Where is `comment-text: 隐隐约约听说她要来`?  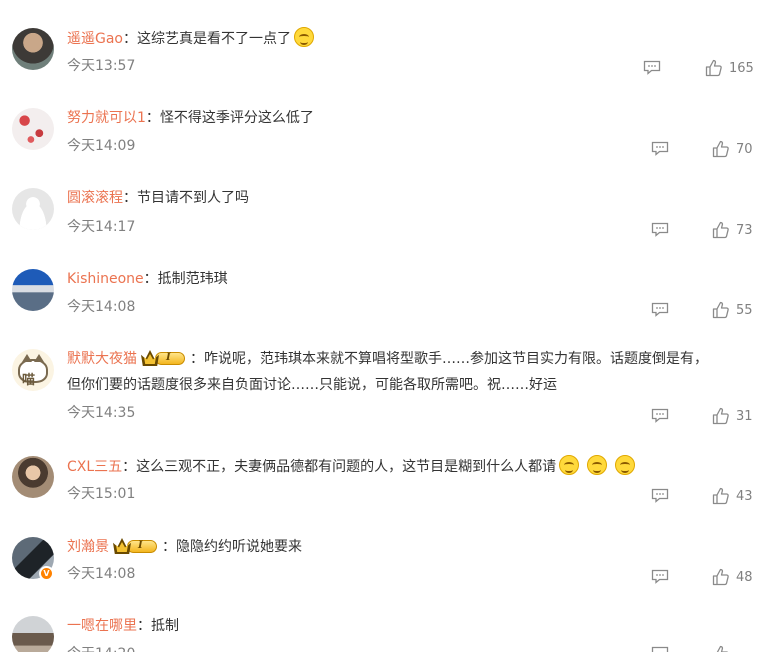
comment-text: 隐隐约约听说她要来 is located at coordinates (239, 547).